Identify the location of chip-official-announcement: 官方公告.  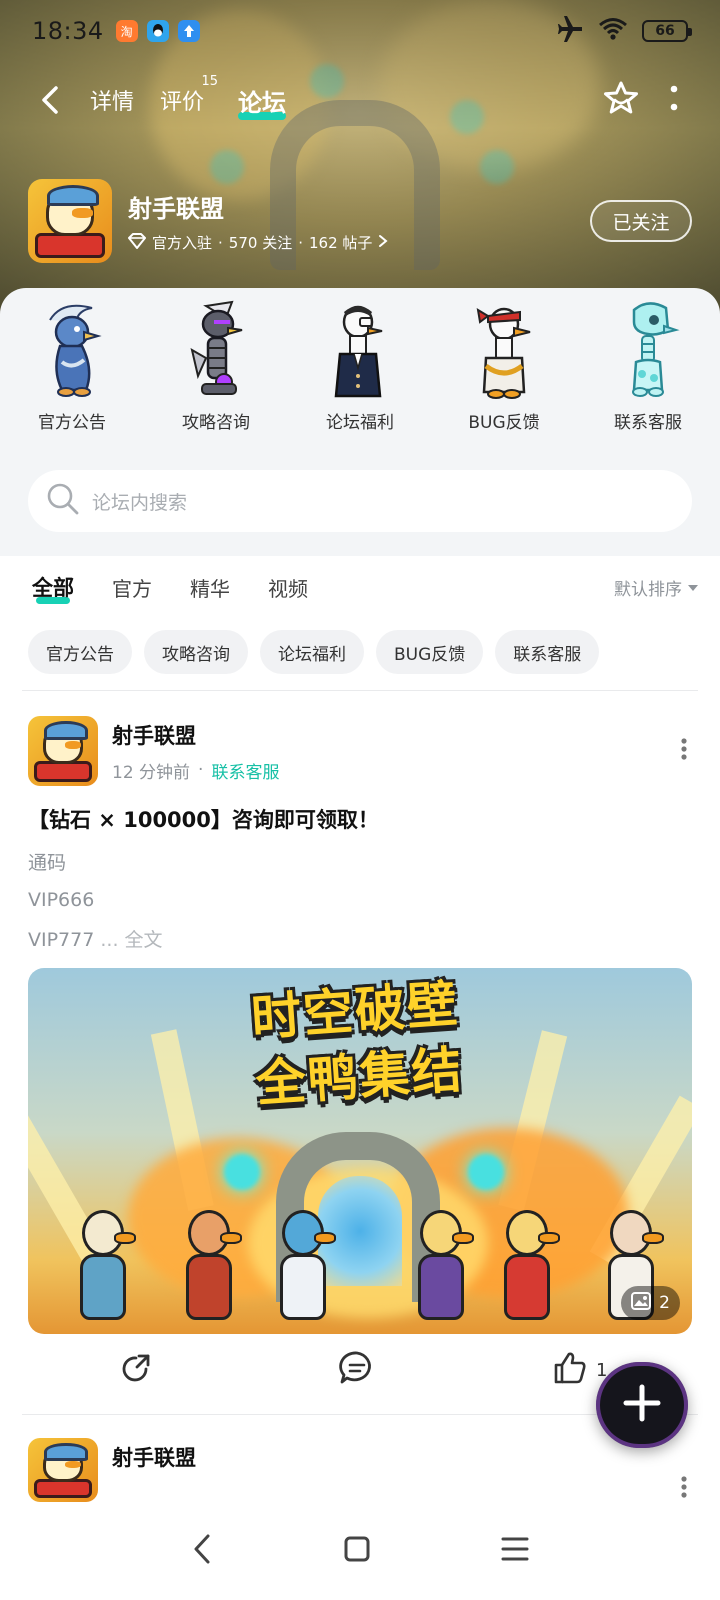
(80, 652).